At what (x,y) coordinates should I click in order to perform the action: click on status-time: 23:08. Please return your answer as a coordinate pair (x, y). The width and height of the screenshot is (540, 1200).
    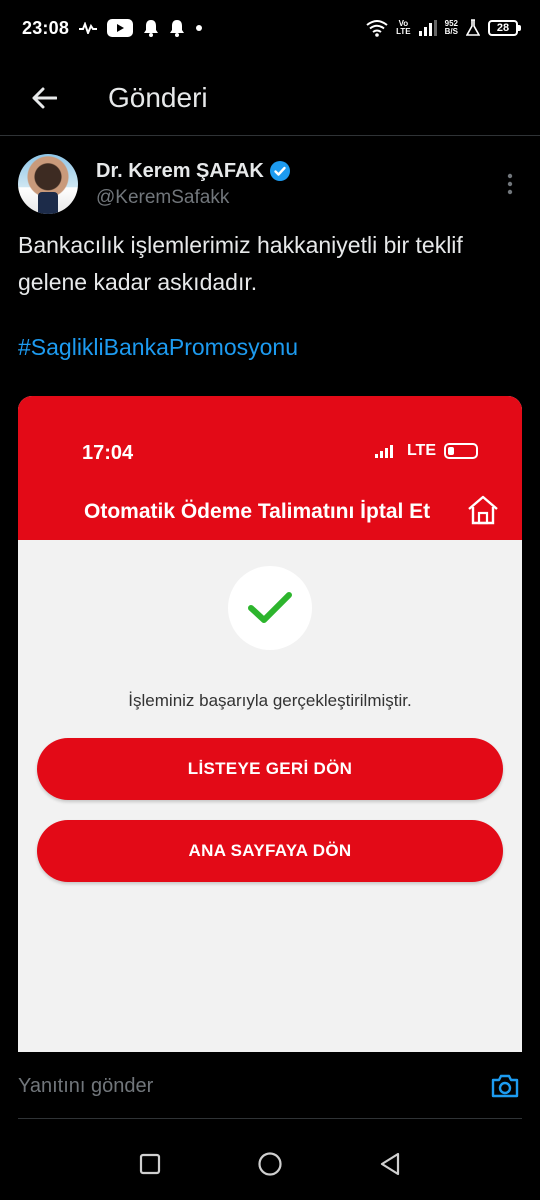
    Looking at the image, I should click on (46, 27).